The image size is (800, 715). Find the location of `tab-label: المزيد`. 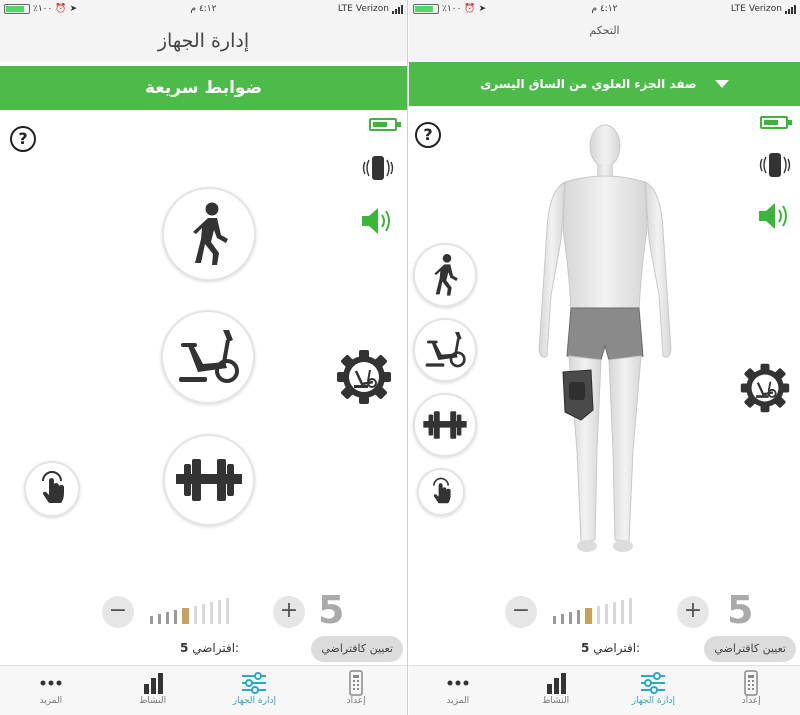

tab-label: المزيد is located at coordinates (51, 701).